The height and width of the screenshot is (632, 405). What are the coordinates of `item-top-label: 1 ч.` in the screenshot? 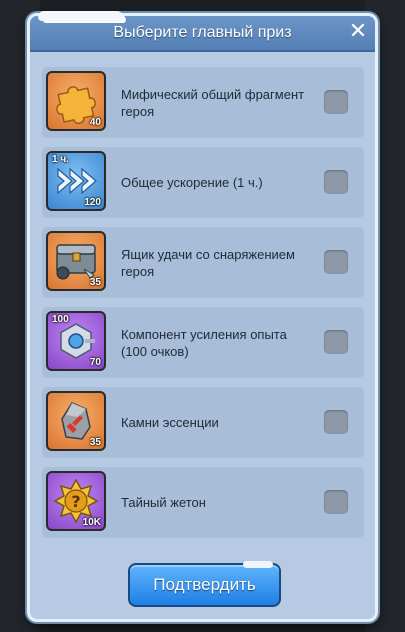 It's located at (60, 159).